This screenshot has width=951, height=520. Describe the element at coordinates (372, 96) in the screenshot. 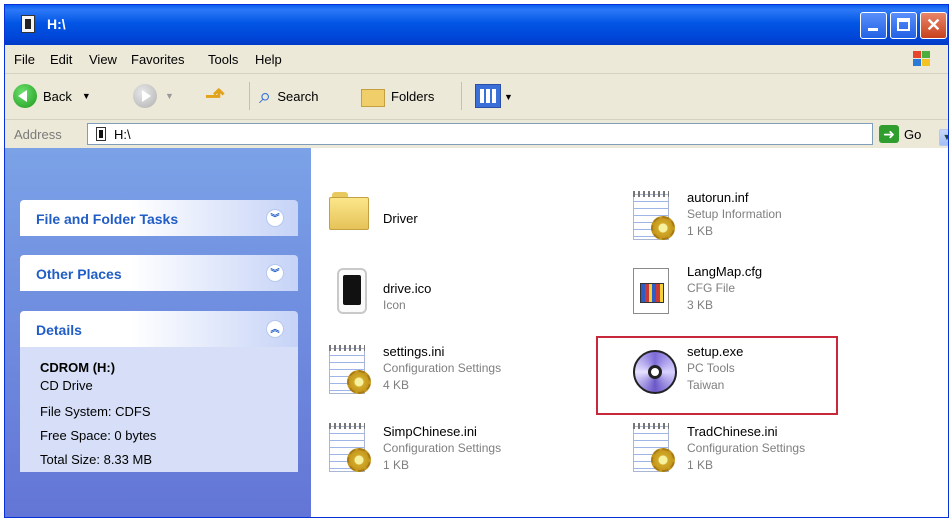

I see `folders-icon` at that location.